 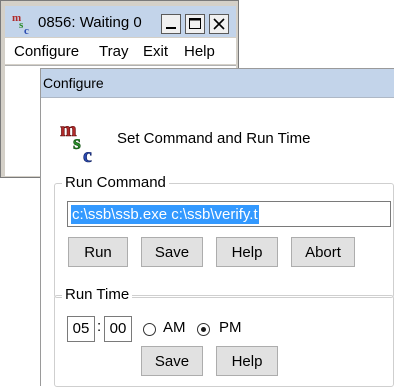 What do you see at coordinates (171, 28) in the screenshot?
I see `minimize-icon` at bounding box center [171, 28].